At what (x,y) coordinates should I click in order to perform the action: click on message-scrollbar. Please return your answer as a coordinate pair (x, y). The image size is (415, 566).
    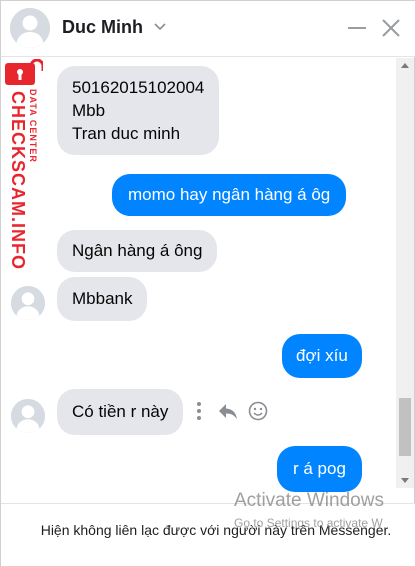
    Looking at the image, I should click on (405, 273).